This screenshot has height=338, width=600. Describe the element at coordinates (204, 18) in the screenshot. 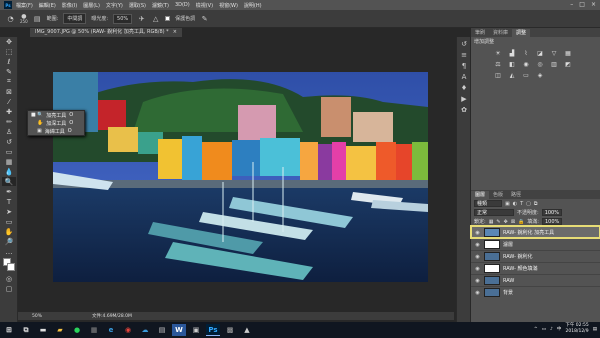

I see `pressure-size-icon: ✎` at that location.